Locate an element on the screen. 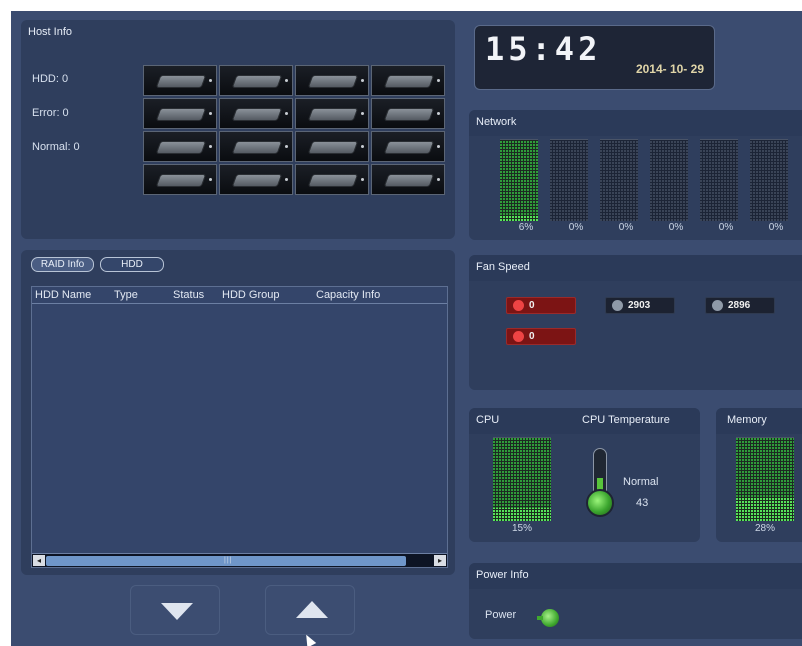  power-label: Power is located at coordinates (501, 615).